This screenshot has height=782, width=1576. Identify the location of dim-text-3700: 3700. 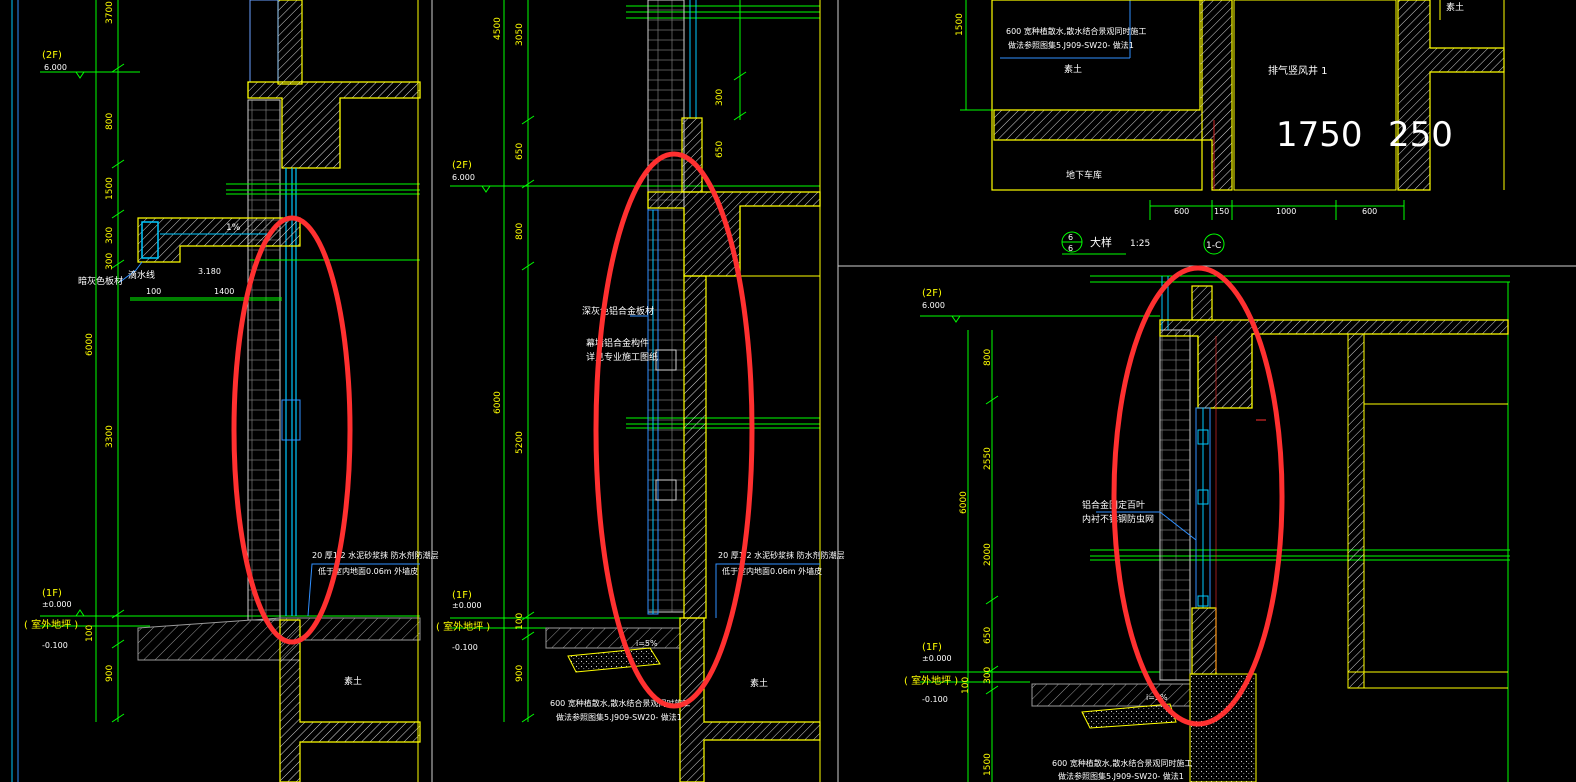
(110, 12).